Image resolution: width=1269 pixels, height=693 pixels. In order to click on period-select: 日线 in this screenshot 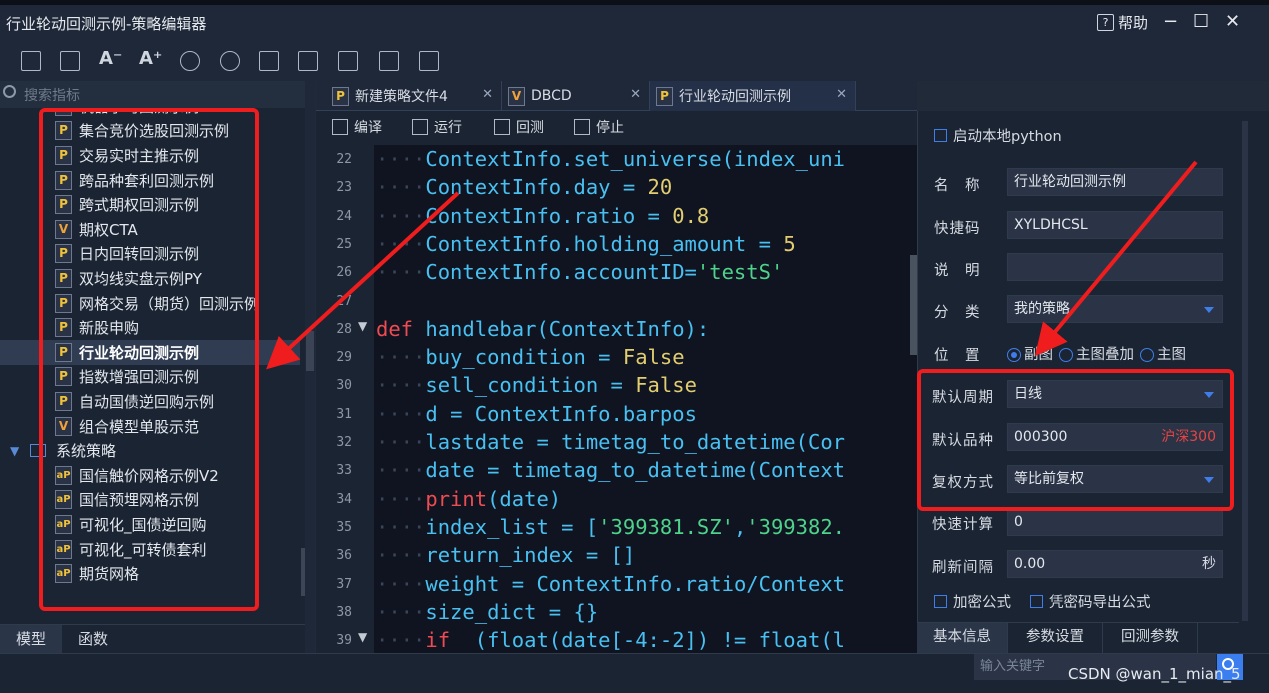, I will do `click(1115, 394)`.